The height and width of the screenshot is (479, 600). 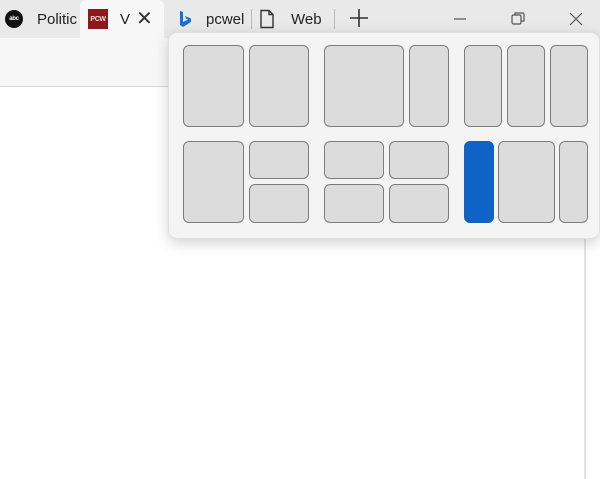 I want to click on window-close-icon, so click(x=576, y=19).